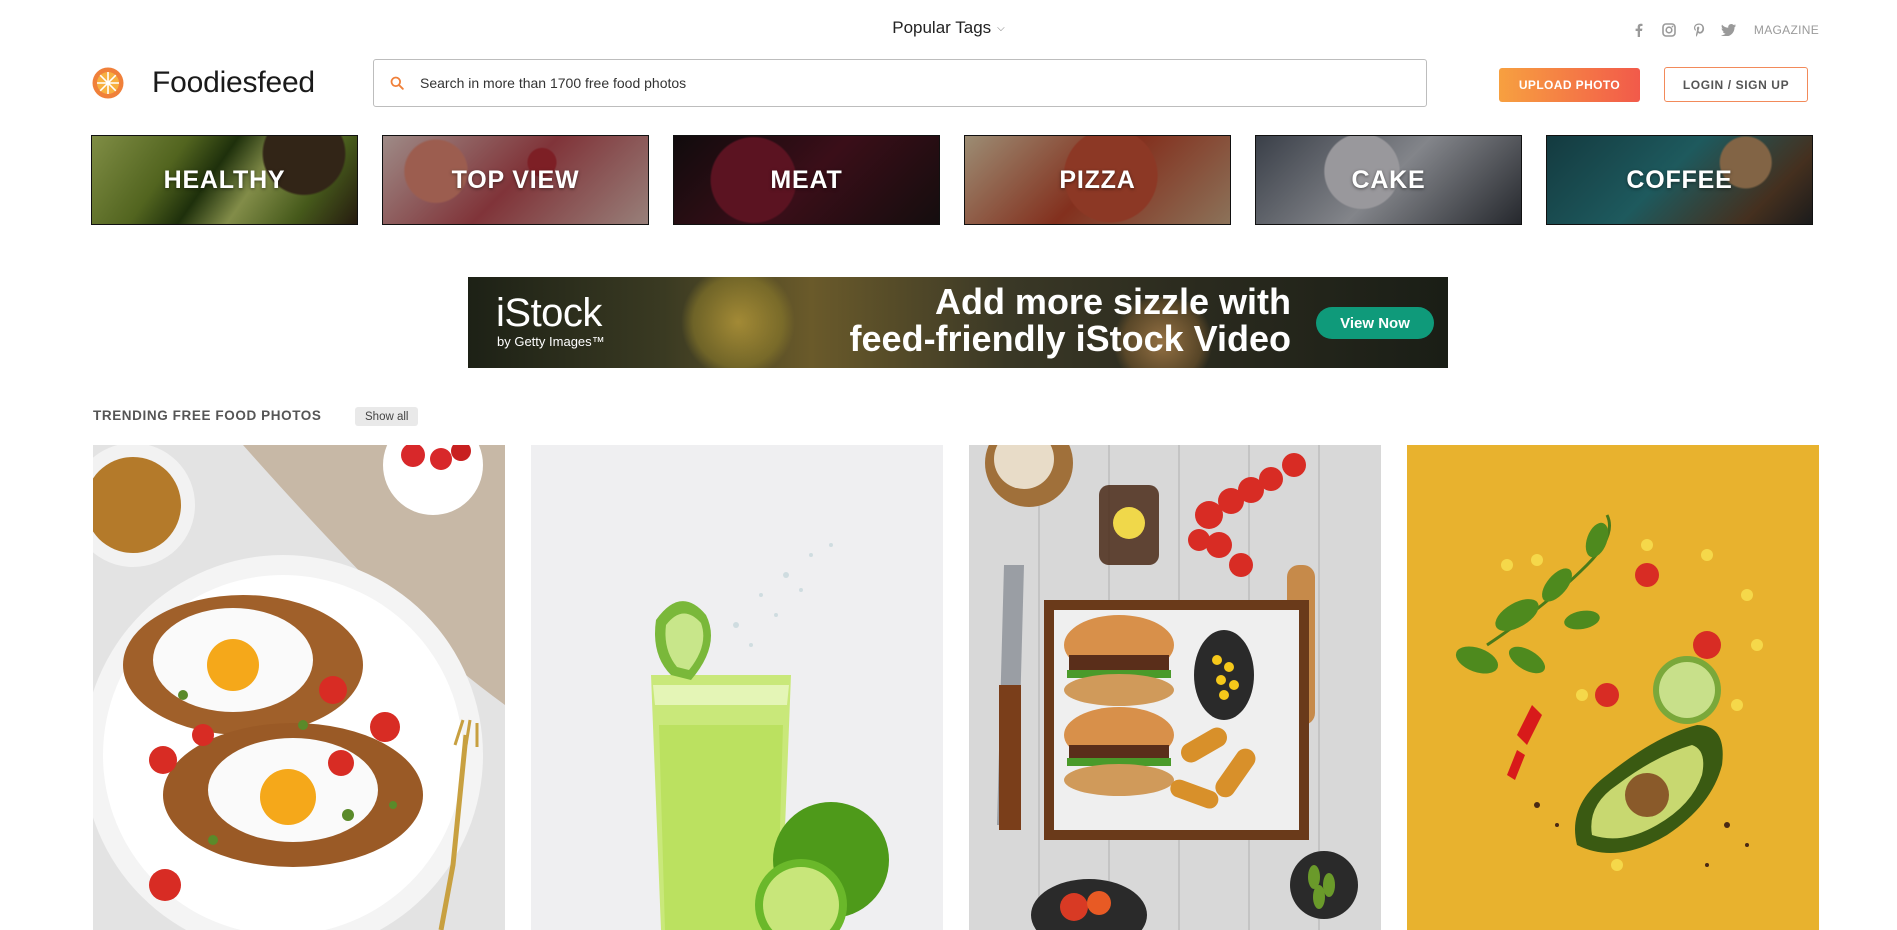 The width and height of the screenshot is (1897, 930). Describe the element at coordinates (207, 415) in the screenshot. I see `trending-section-title: TRENDING FREE FOOD PHOTOS` at that location.